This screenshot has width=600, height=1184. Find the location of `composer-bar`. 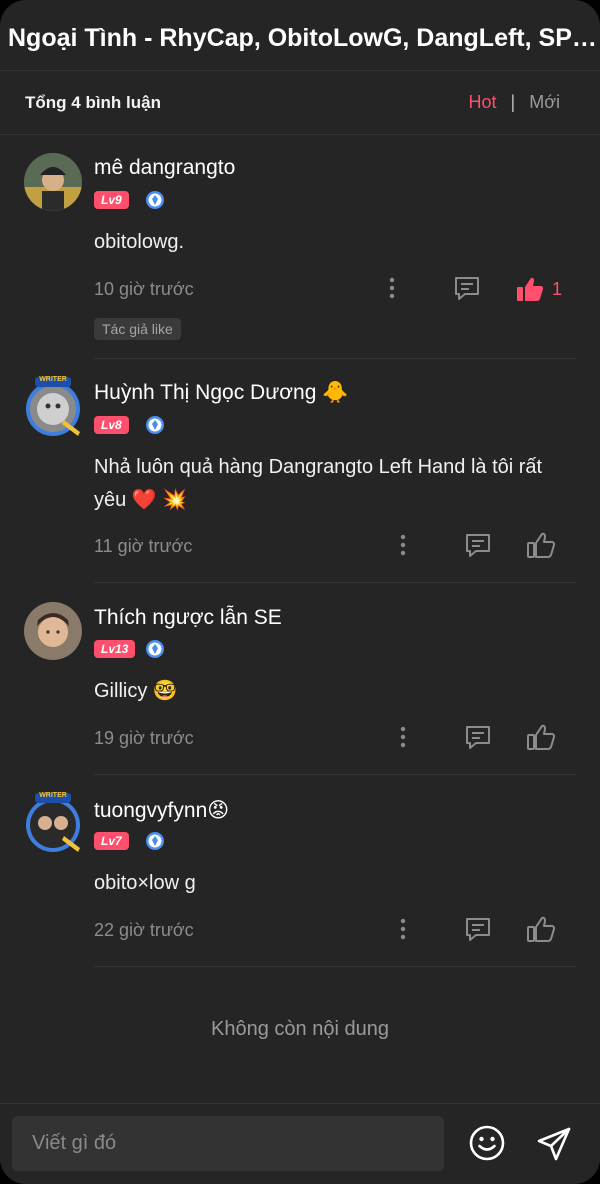

composer-bar is located at coordinates (300, 1143).